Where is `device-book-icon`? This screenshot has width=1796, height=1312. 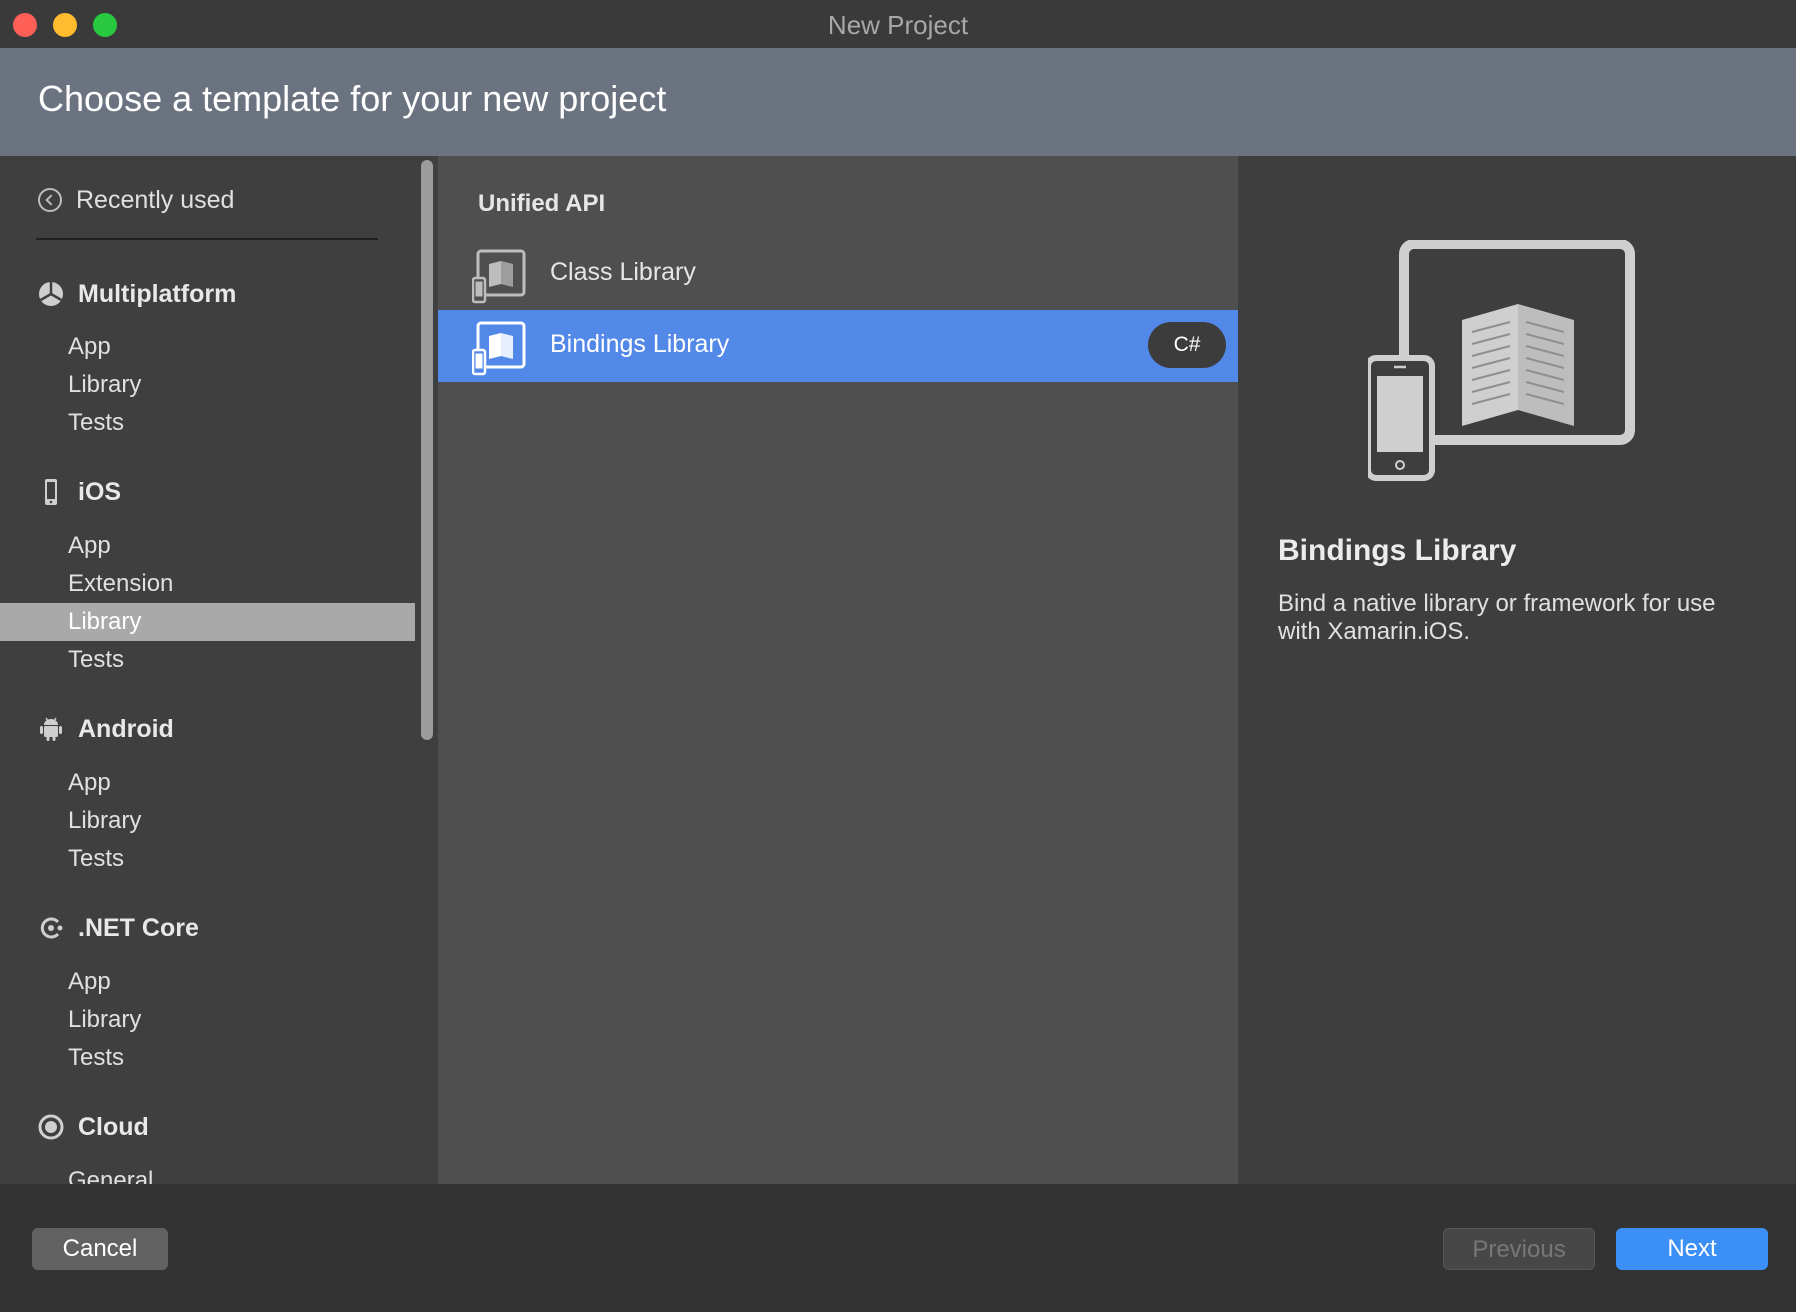
device-book-icon is located at coordinates (1501, 367).